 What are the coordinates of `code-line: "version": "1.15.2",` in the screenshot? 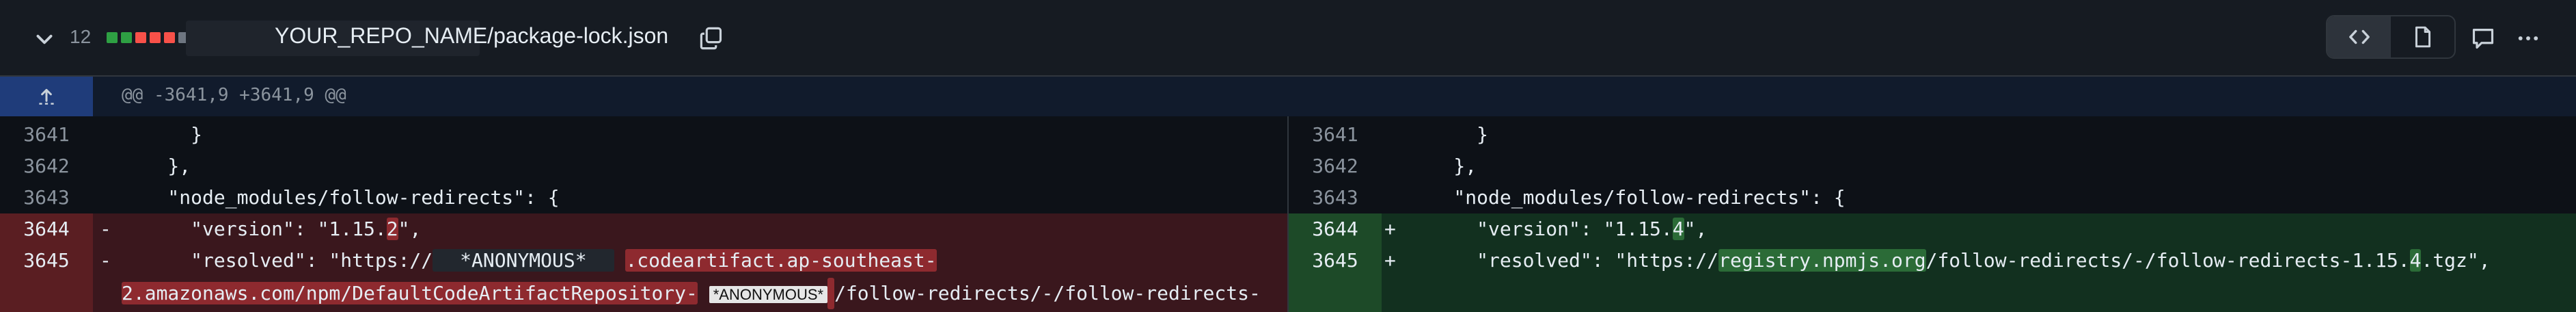 It's located at (271, 229).